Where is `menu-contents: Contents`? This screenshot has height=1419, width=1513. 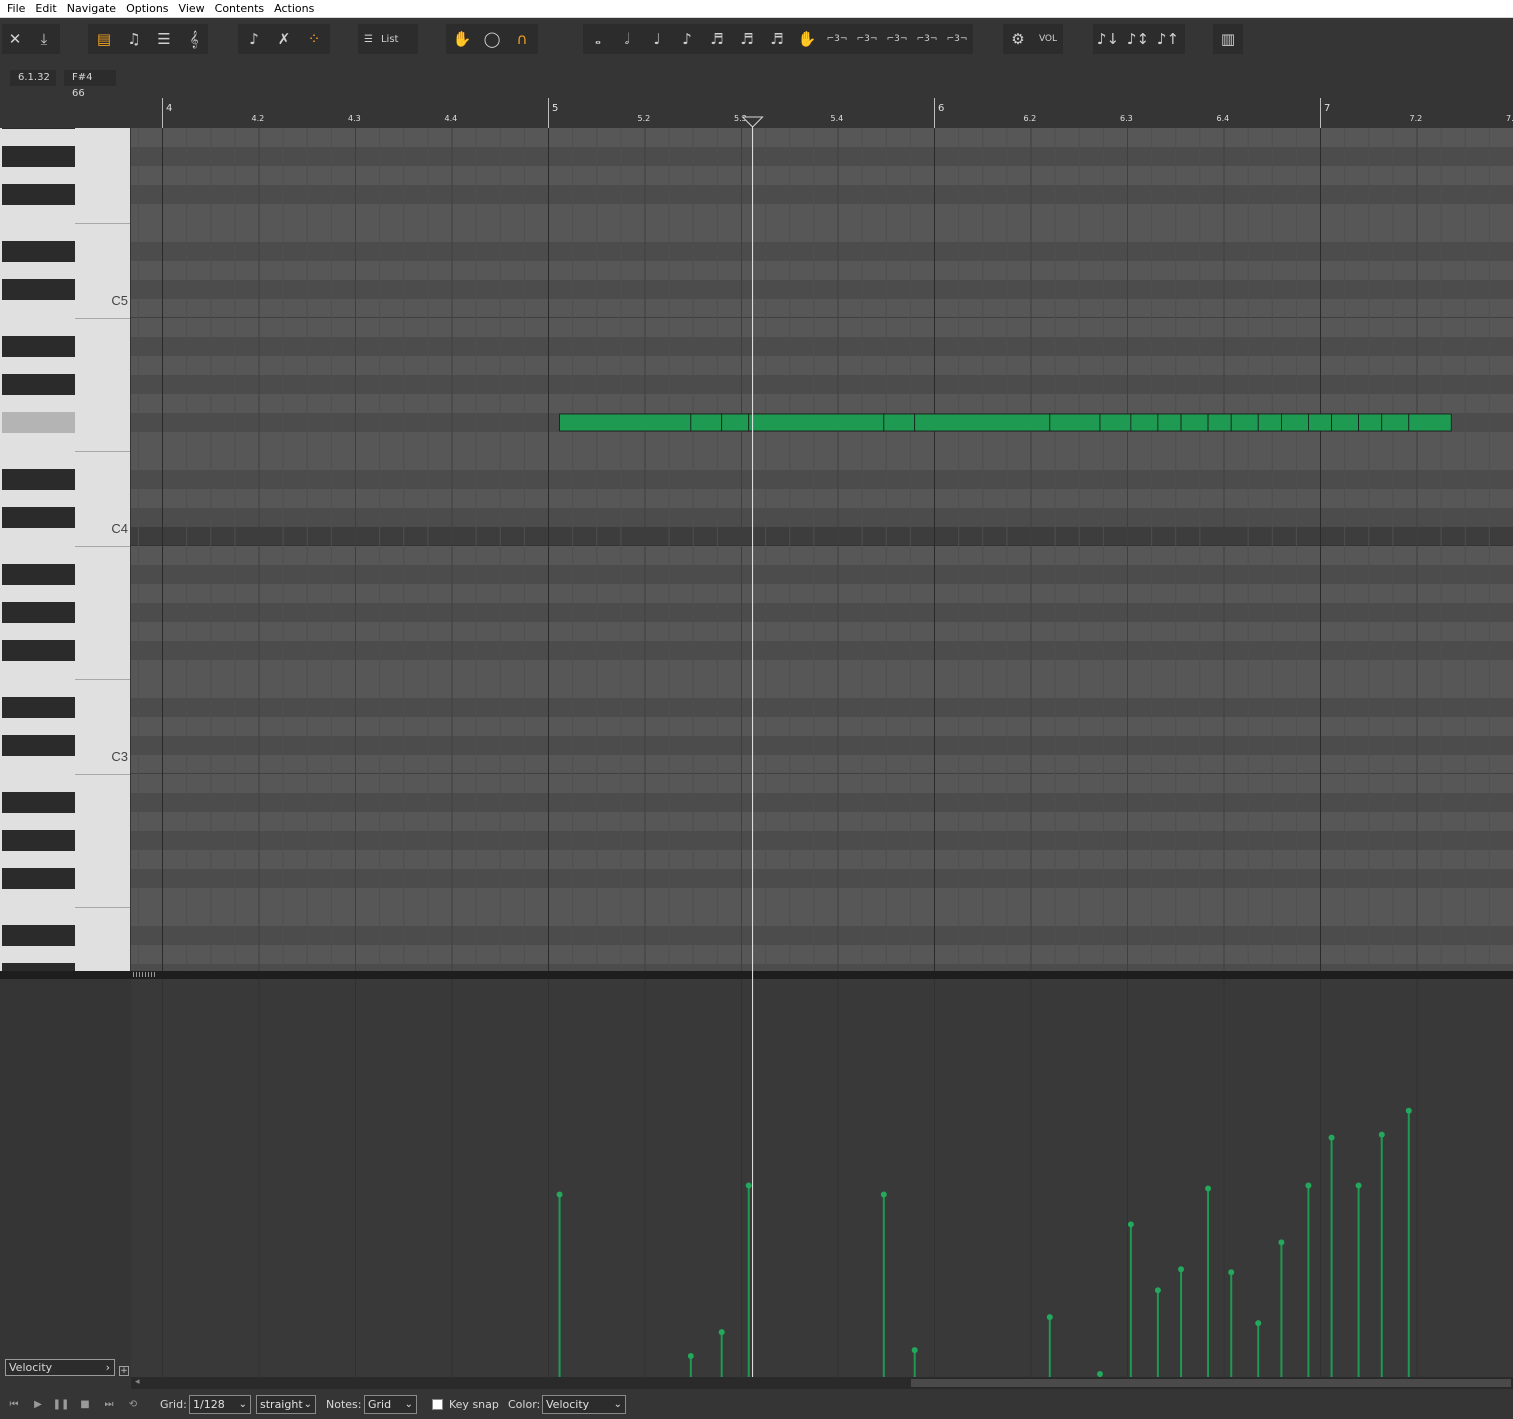
menu-contents: Contents is located at coordinates (239, 9).